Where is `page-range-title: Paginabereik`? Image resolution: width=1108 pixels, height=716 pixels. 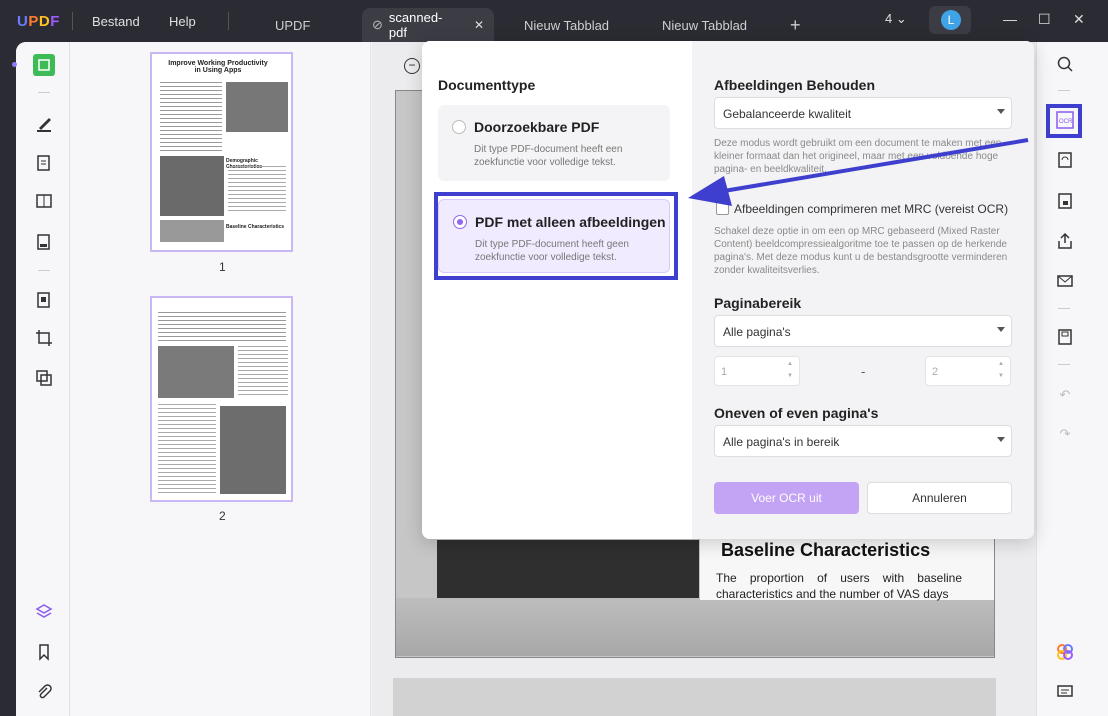 page-range-title: Paginabereik is located at coordinates (758, 303).